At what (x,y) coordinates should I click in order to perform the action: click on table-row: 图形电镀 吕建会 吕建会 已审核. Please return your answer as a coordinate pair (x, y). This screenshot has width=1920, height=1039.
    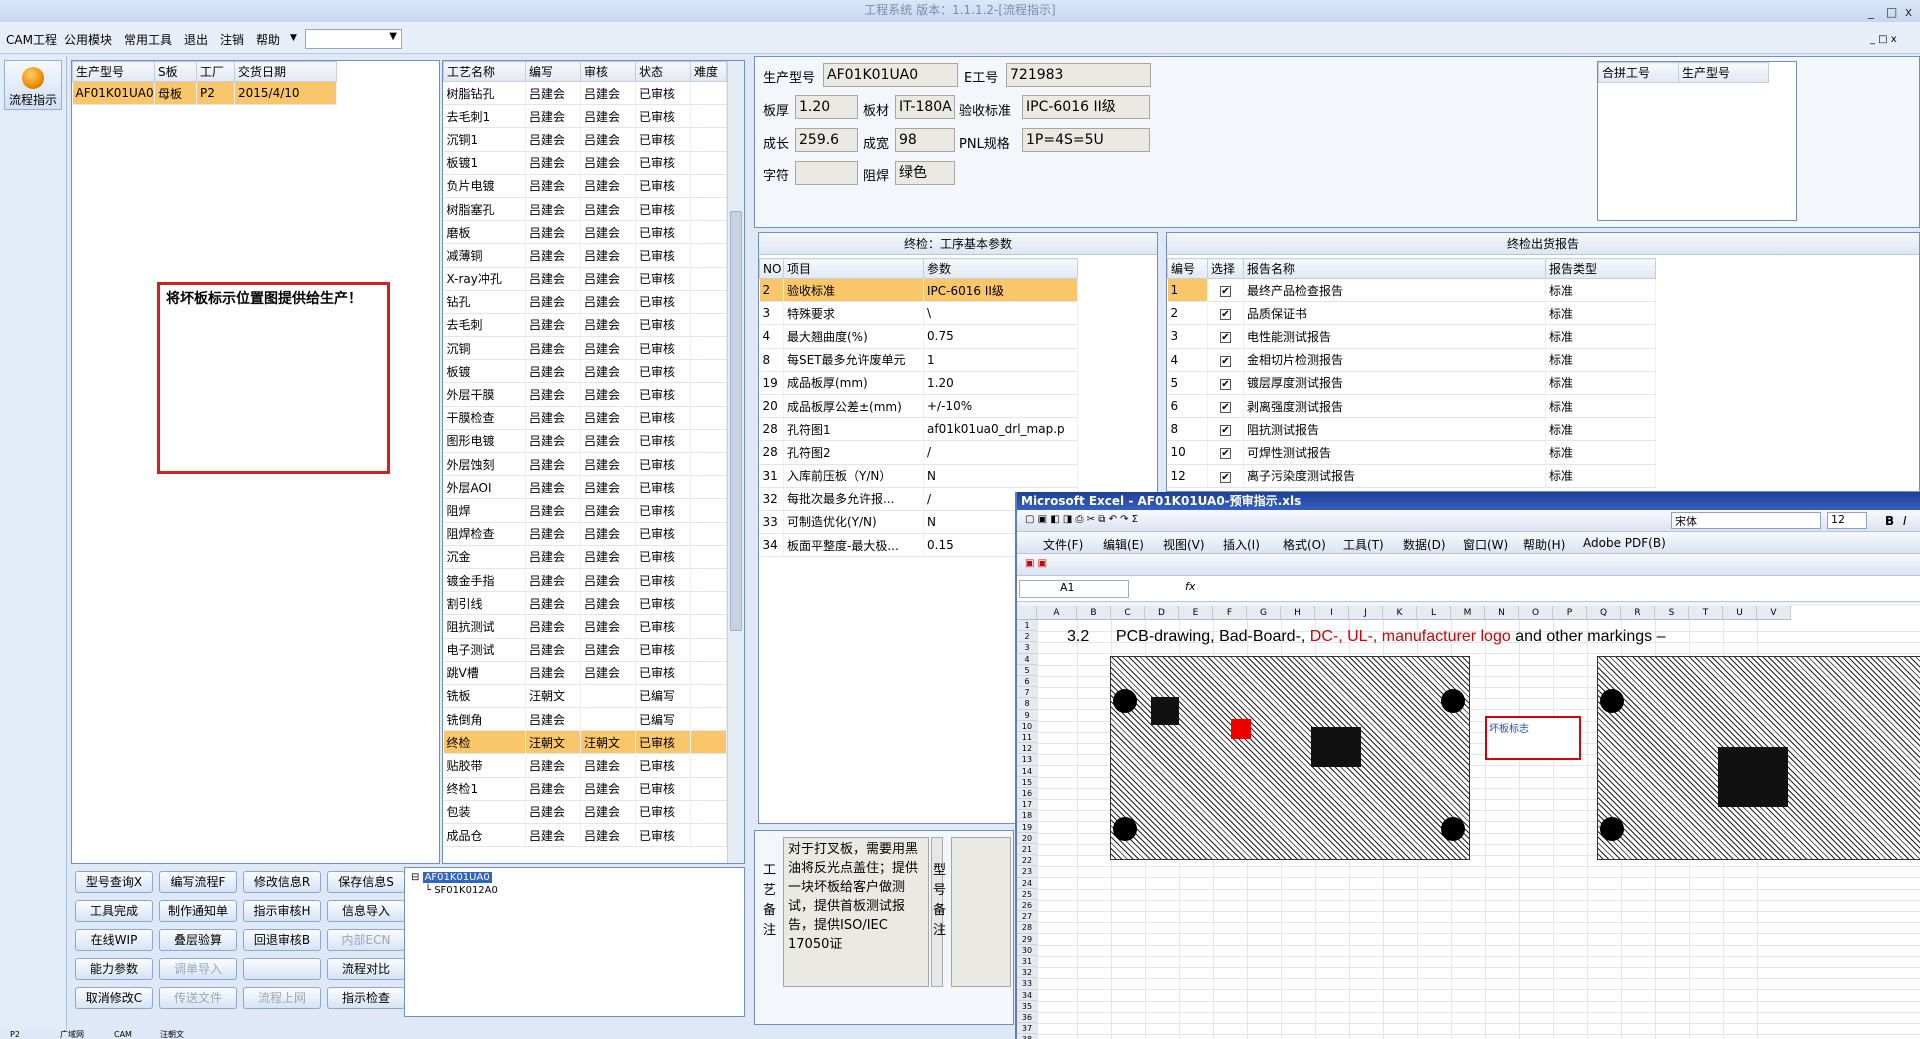
    Looking at the image, I should click on (585, 441).